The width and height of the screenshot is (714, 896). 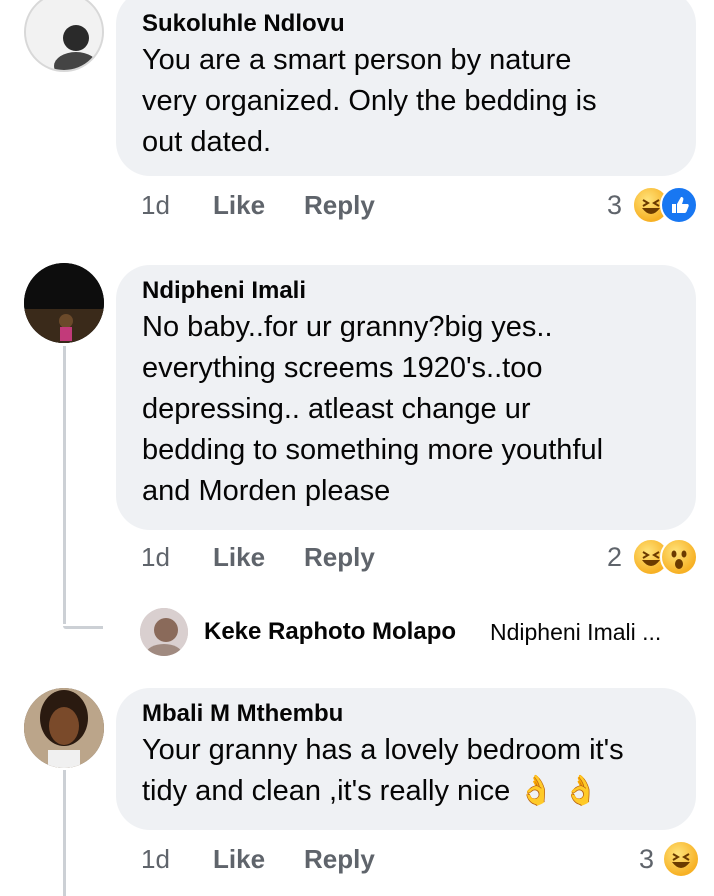 What do you see at coordinates (681, 859) in the screenshot?
I see `haha-icon` at bounding box center [681, 859].